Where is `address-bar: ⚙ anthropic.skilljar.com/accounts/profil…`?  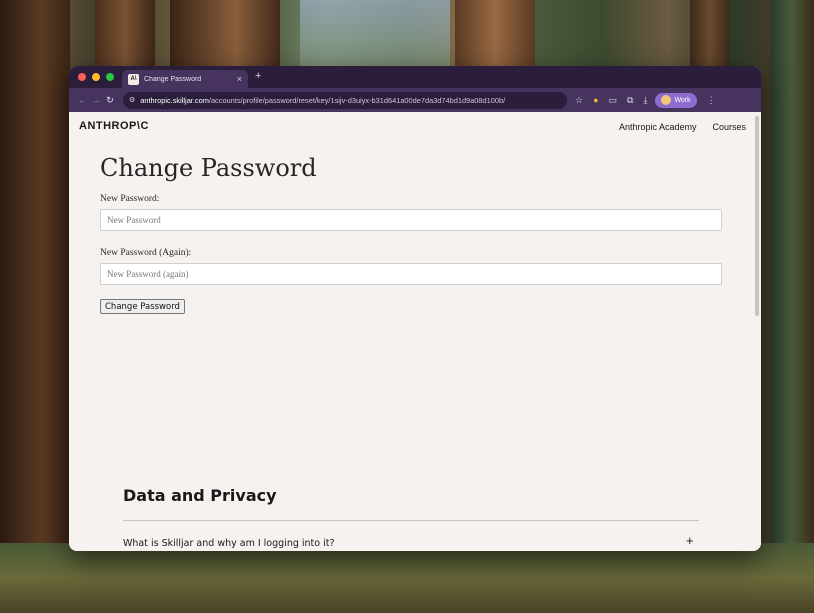 address-bar: ⚙ anthropic.skilljar.com/accounts/profil… is located at coordinates (345, 100).